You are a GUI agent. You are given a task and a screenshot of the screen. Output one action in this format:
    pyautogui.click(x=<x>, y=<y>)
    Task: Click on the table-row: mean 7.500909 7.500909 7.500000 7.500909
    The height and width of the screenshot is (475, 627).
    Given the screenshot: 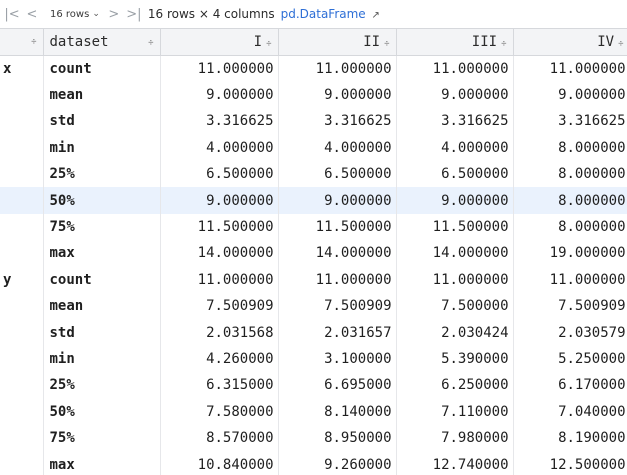 What is the action you would take?
    pyautogui.click(x=313, y=306)
    